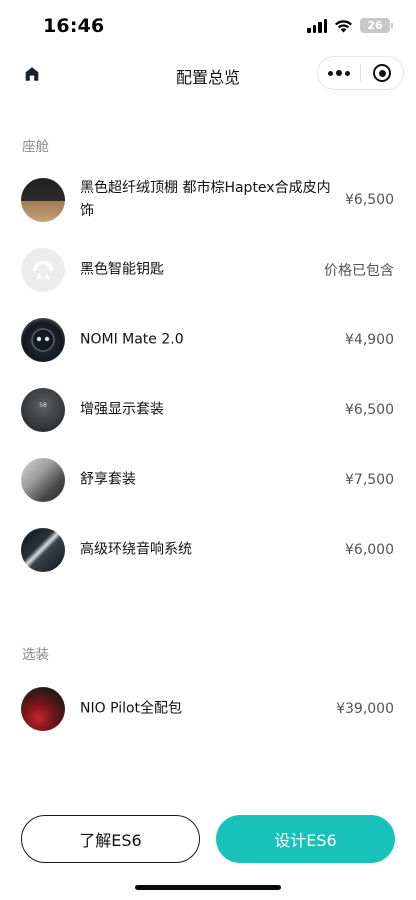 The height and width of the screenshot is (900, 416). I want to click on miniprogram-capsule, so click(360, 73).